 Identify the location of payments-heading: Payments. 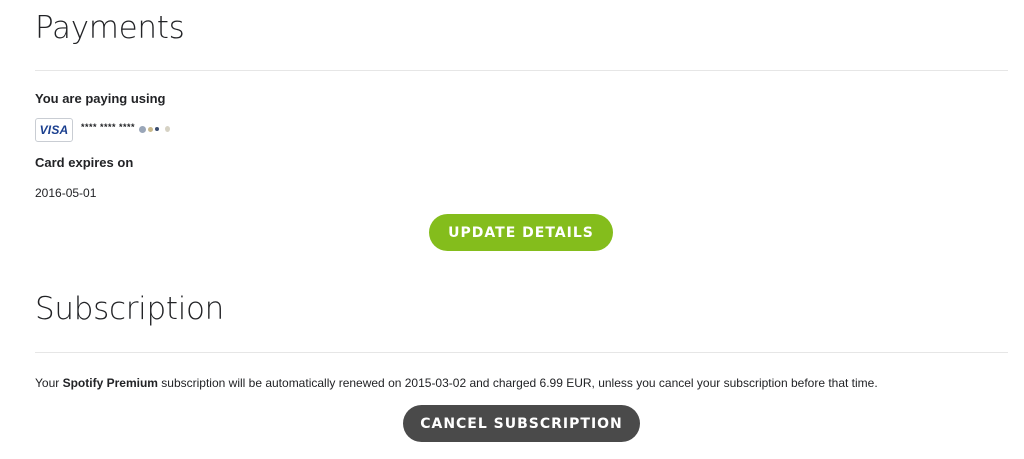
(110, 28).